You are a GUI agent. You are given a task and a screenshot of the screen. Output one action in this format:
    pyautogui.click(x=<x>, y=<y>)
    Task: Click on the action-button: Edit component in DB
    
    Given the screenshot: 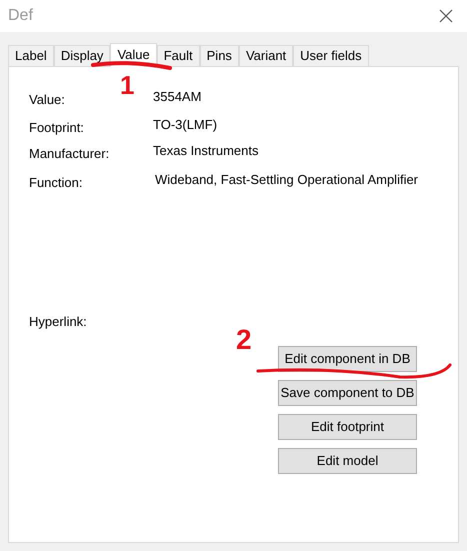 What is the action you would take?
    pyautogui.click(x=347, y=359)
    